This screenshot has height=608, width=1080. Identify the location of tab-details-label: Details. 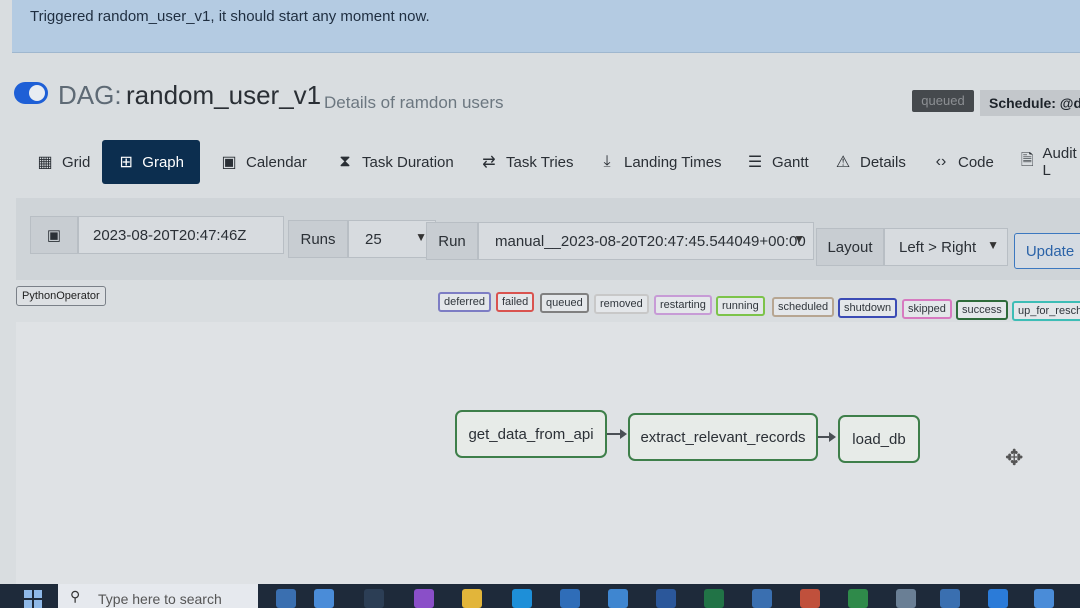
(883, 162).